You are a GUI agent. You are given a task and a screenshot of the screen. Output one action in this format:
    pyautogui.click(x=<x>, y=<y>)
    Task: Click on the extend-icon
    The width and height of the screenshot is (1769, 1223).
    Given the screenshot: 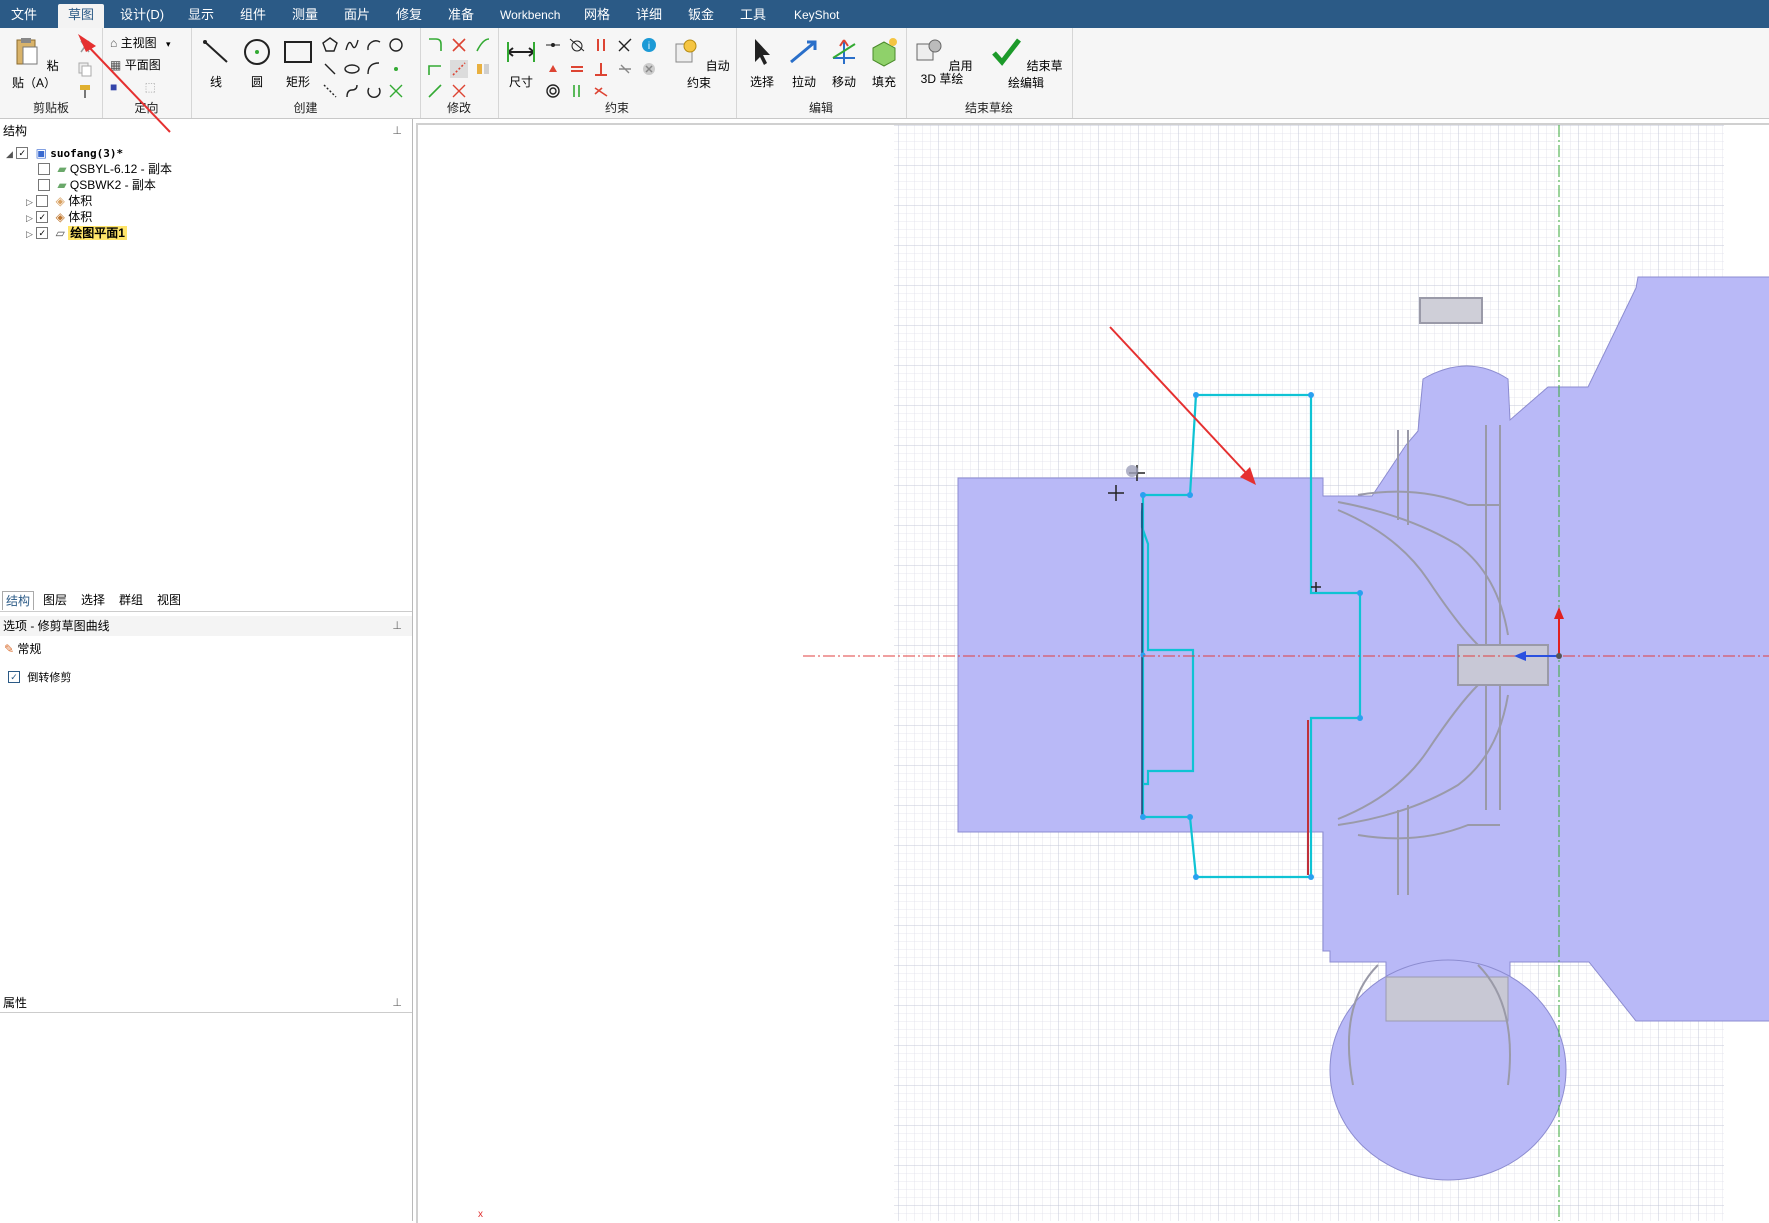 What is the action you would take?
    pyautogui.click(x=435, y=69)
    